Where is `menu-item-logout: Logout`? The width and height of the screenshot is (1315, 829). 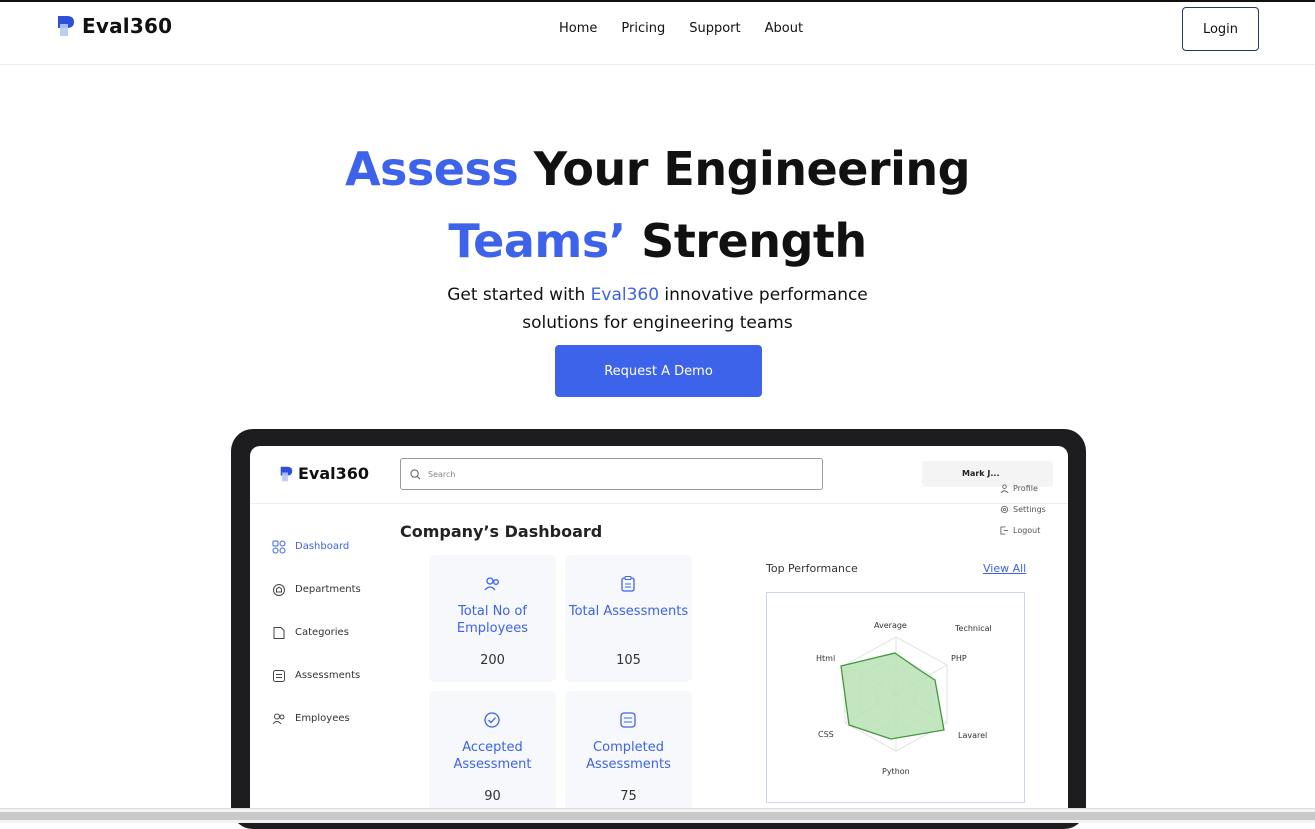 menu-item-logout: Logout is located at coordinates (1026, 530).